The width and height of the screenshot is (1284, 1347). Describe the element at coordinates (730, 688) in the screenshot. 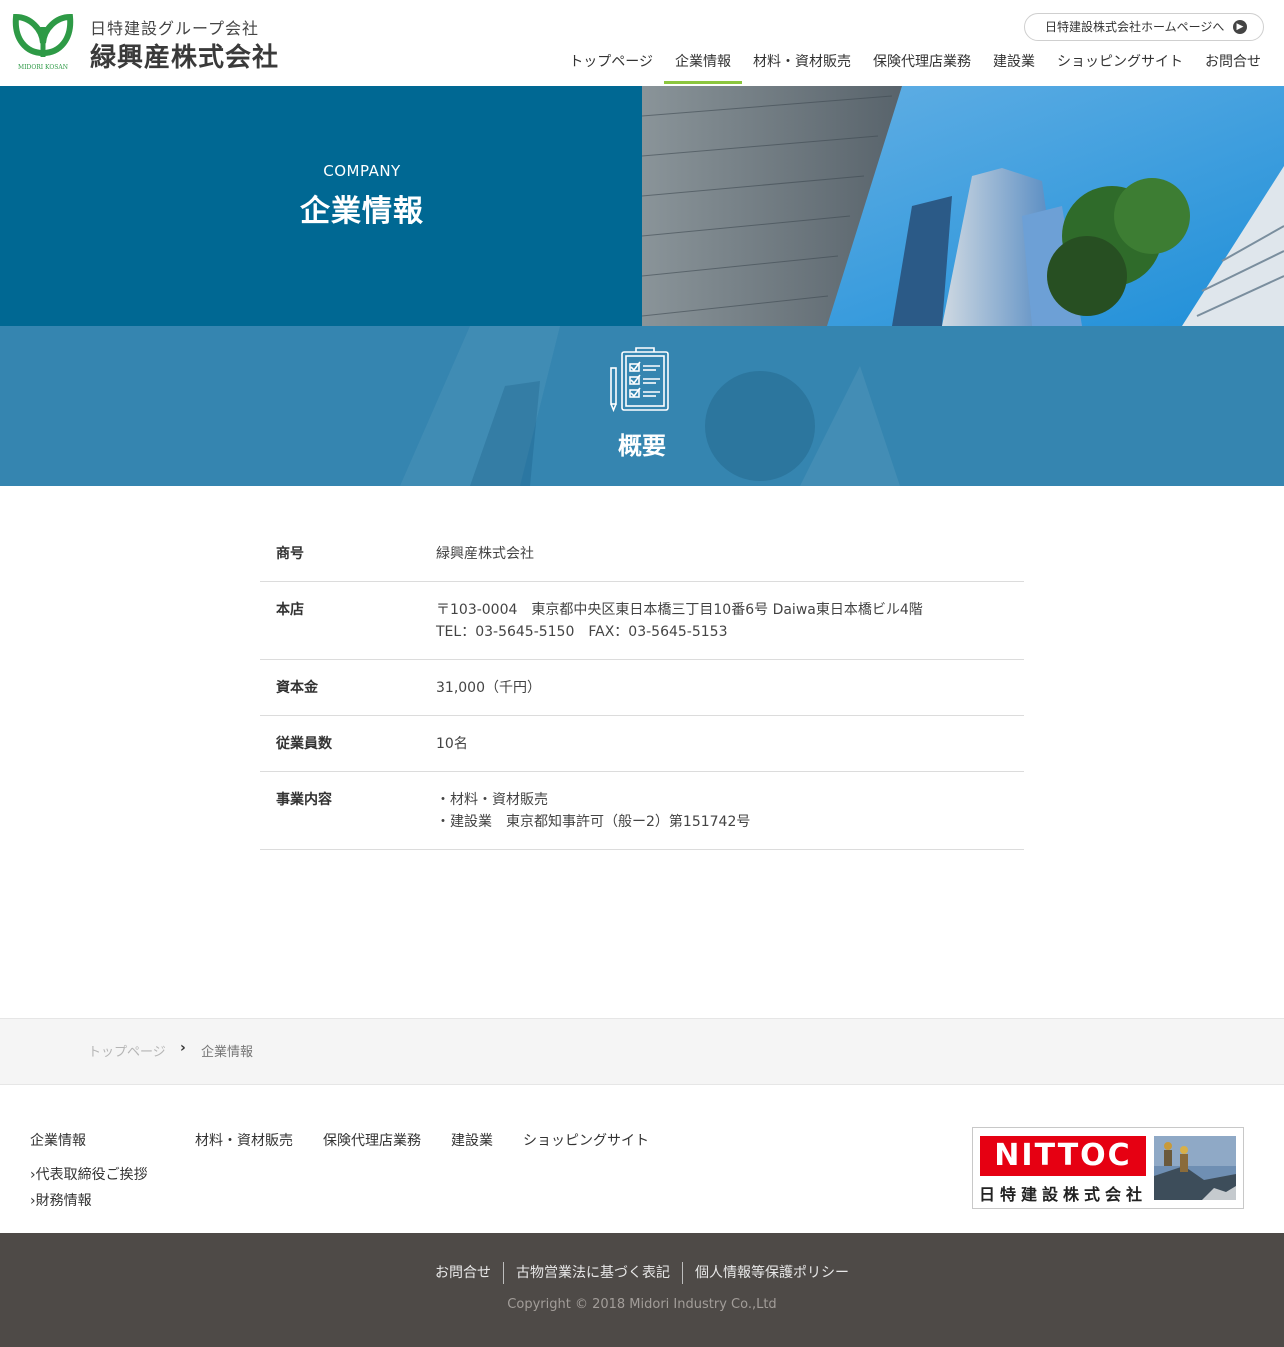

I see `row-value: 31,000（千円）` at that location.